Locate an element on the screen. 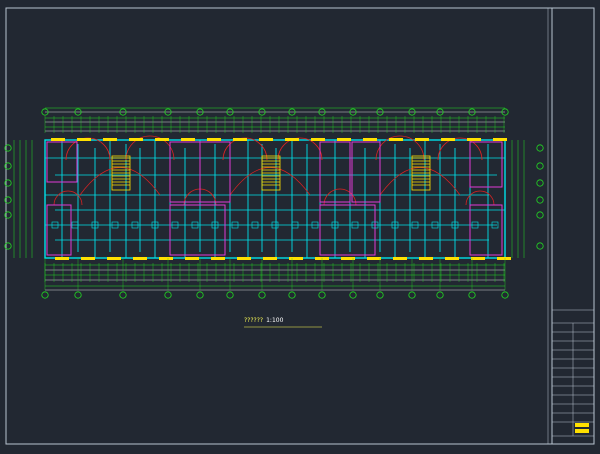 The width and height of the screenshot is (600, 454). title-block is located at coordinates (573, 373).